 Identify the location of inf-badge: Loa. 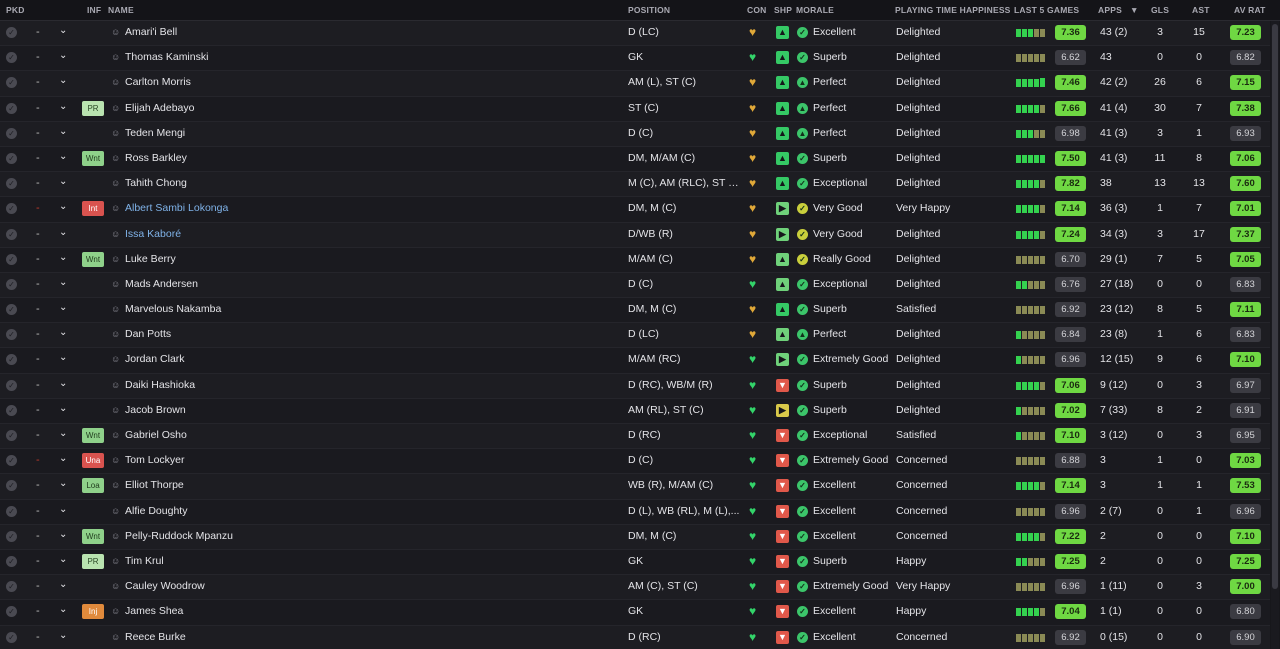
(93, 486).